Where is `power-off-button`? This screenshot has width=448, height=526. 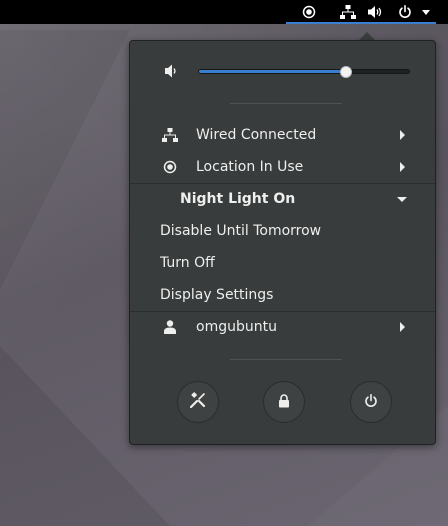
power-off-button is located at coordinates (371, 402).